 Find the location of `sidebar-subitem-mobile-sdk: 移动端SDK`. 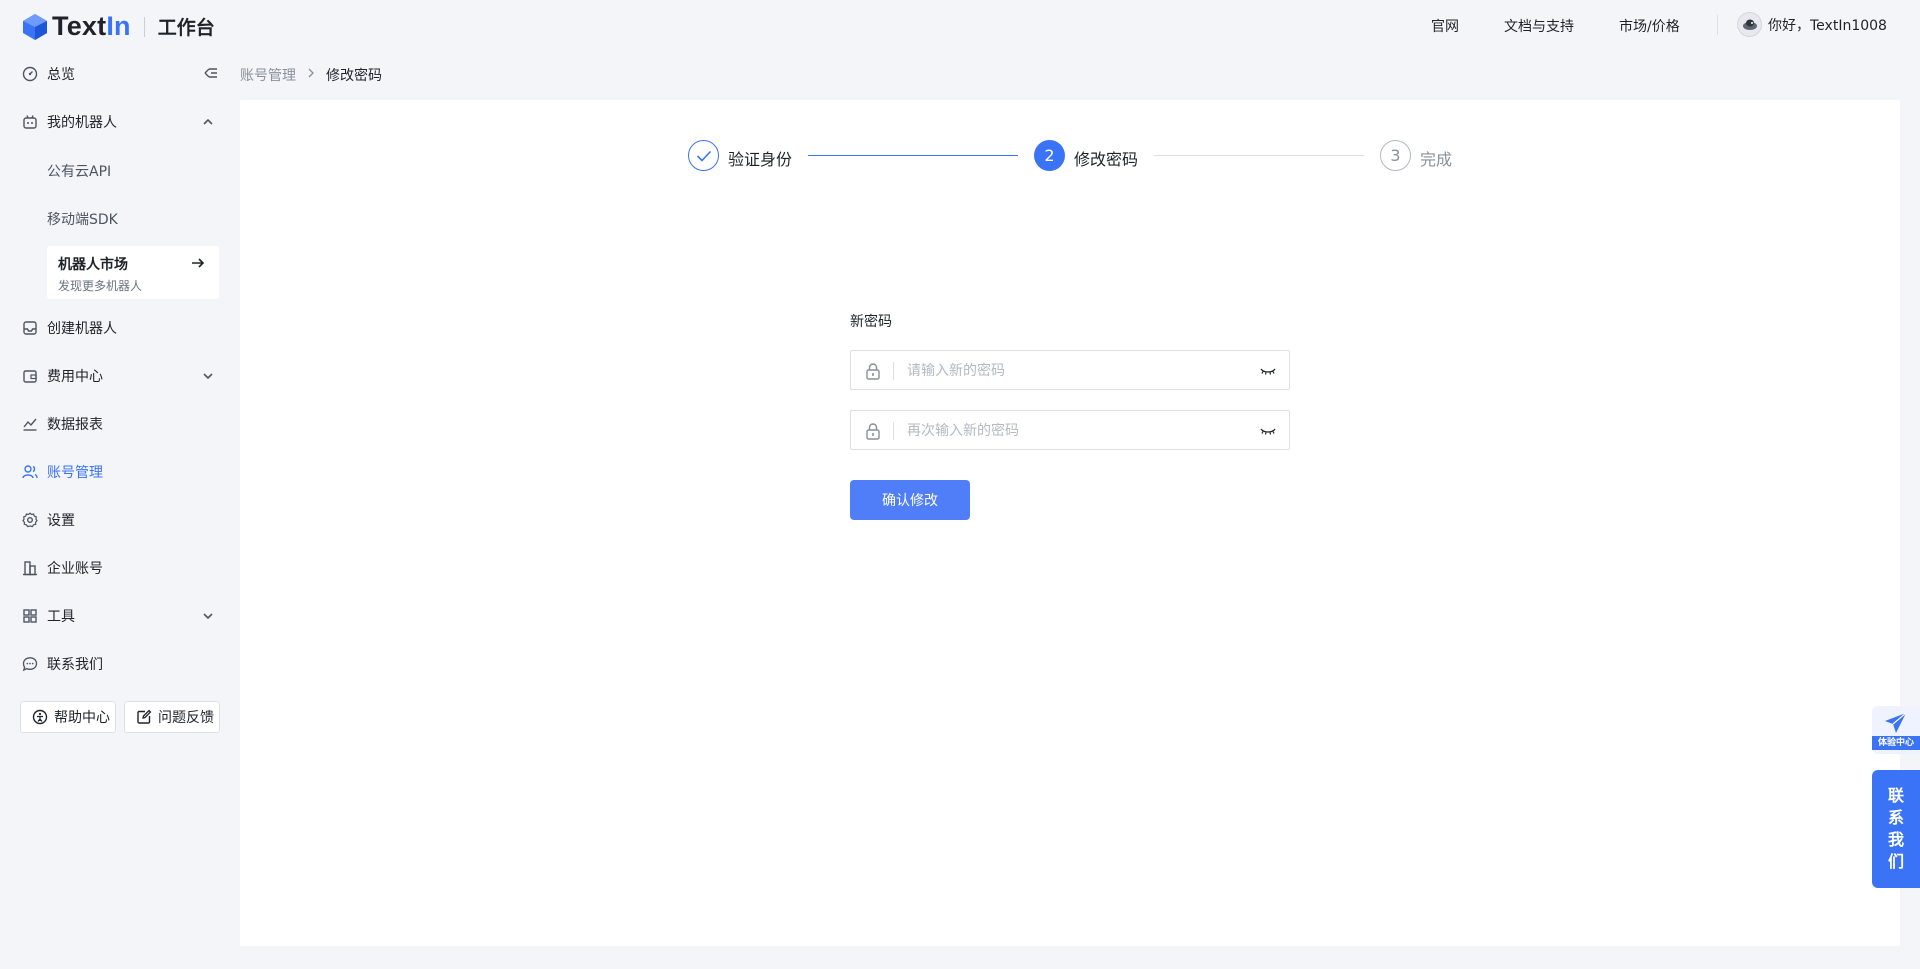

sidebar-subitem-mobile-sdk: 移动端SDK is located at coordinates (82, 219).